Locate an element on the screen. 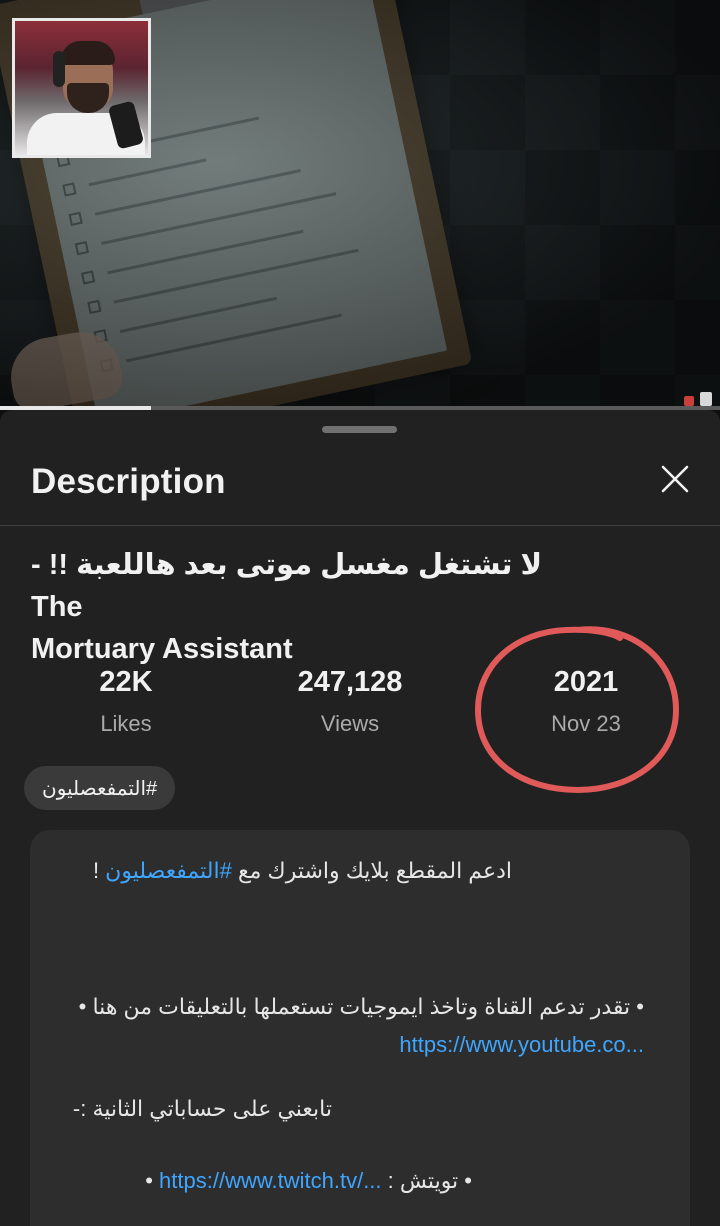  stat-date: 2021 Nov 23 is located at coordinates (586, 701).